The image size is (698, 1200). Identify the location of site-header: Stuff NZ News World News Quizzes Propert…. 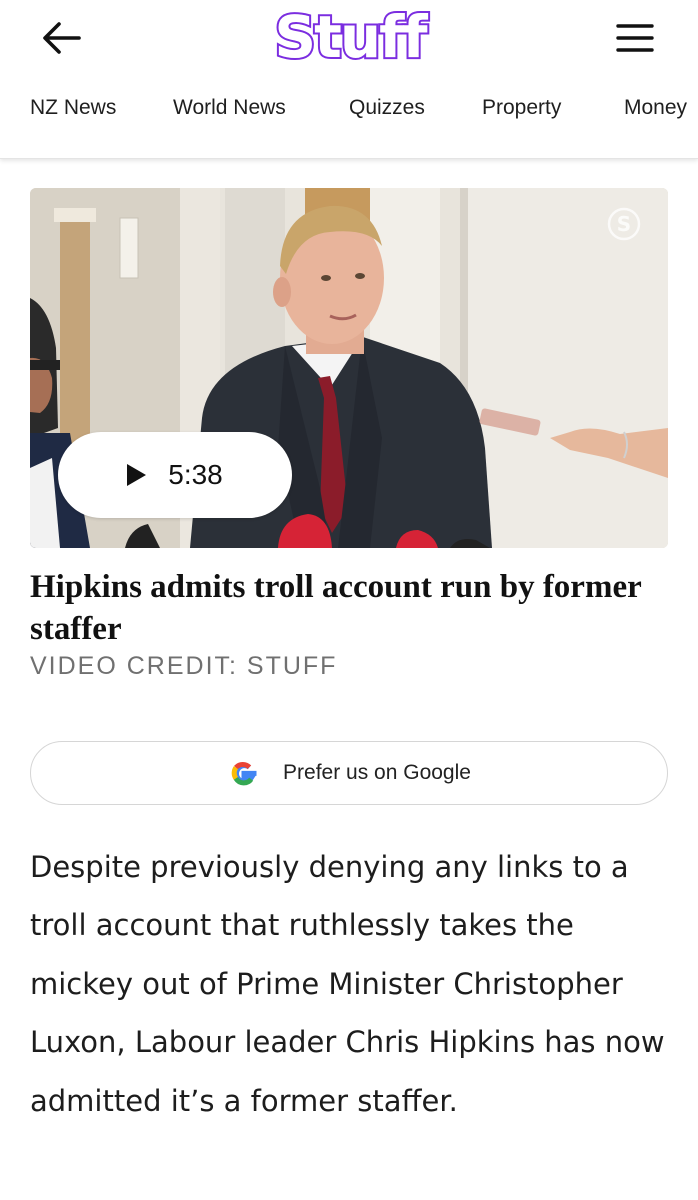
(349, 79).